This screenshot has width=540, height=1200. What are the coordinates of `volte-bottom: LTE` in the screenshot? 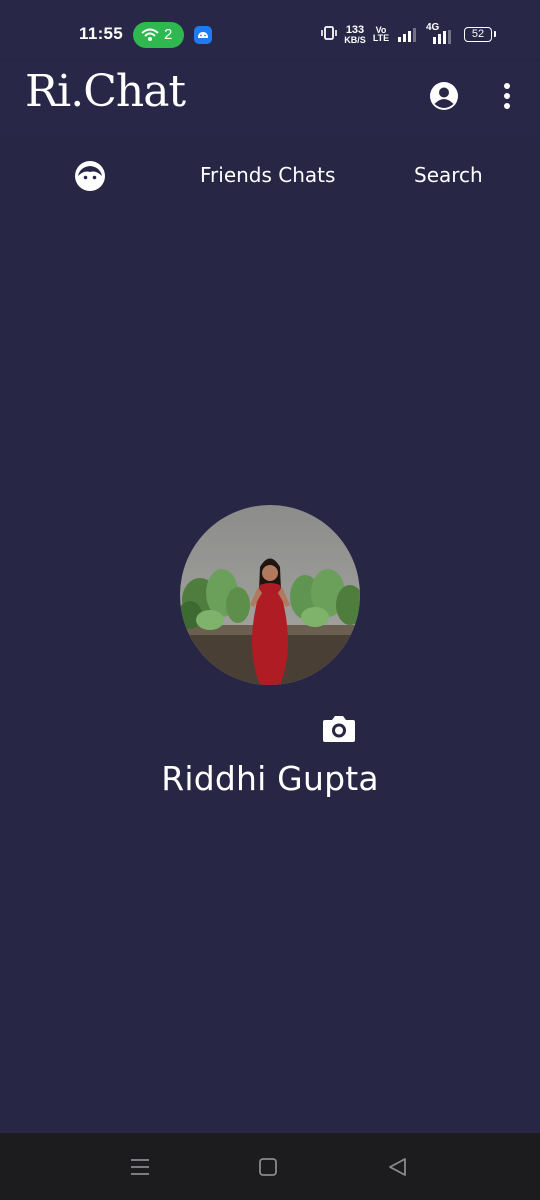 It's located at (381, 38).